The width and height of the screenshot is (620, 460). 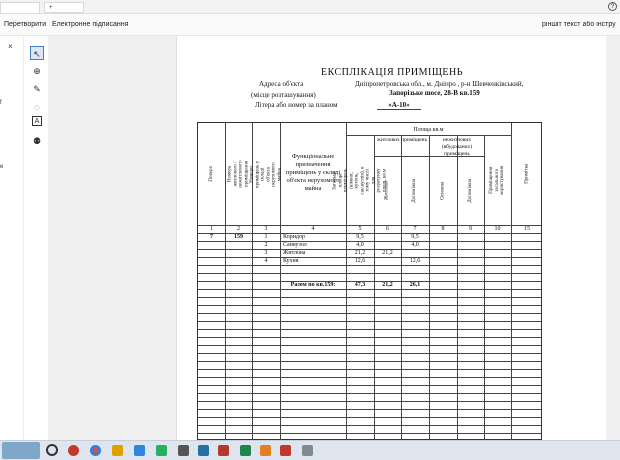 I want to click on table-cell-auxiliary: 12,6, so click(x=415, y=261).